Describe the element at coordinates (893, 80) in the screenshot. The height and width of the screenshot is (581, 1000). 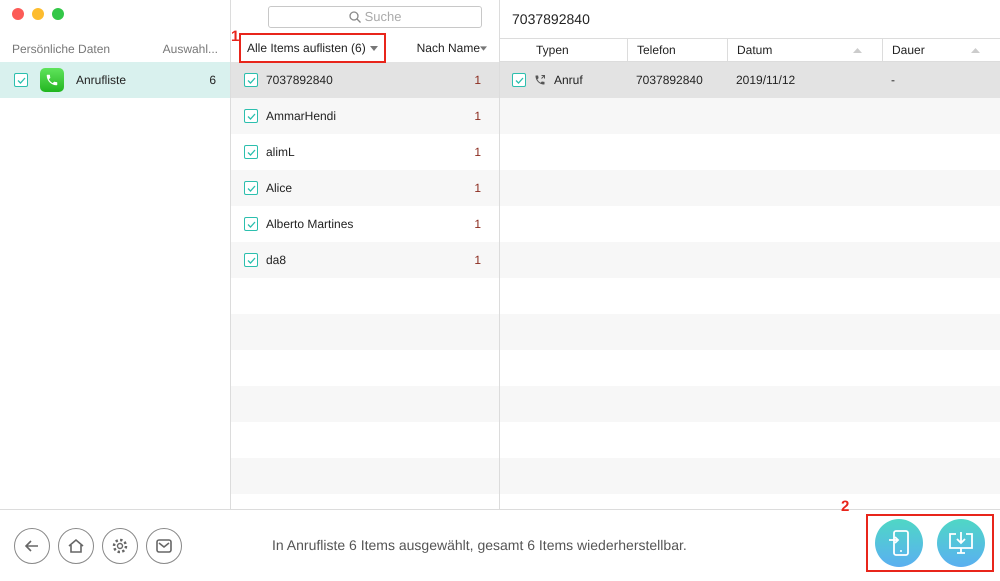
I see `table-cell-text: -` at that location.